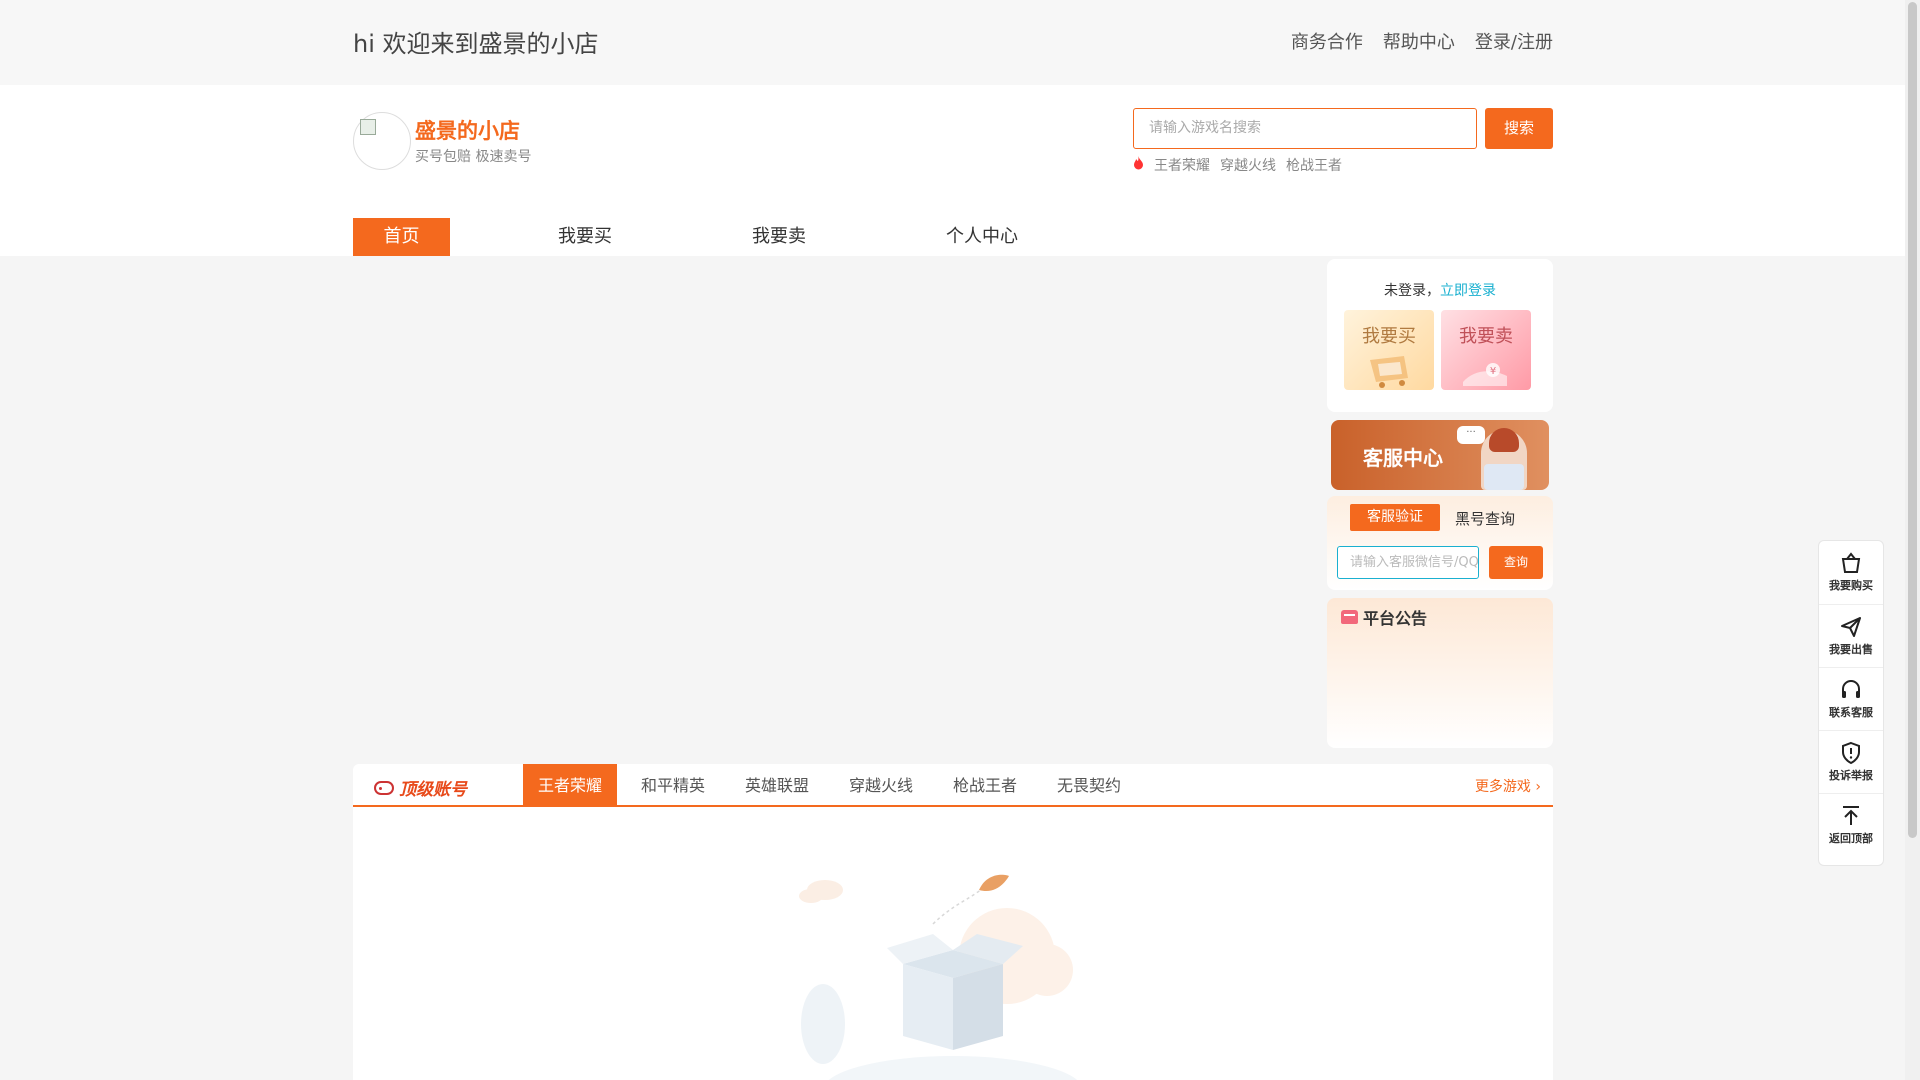 The image size is (1920, 1080). I want to click on shop-name: 盛景的小店, so click(467, 131).